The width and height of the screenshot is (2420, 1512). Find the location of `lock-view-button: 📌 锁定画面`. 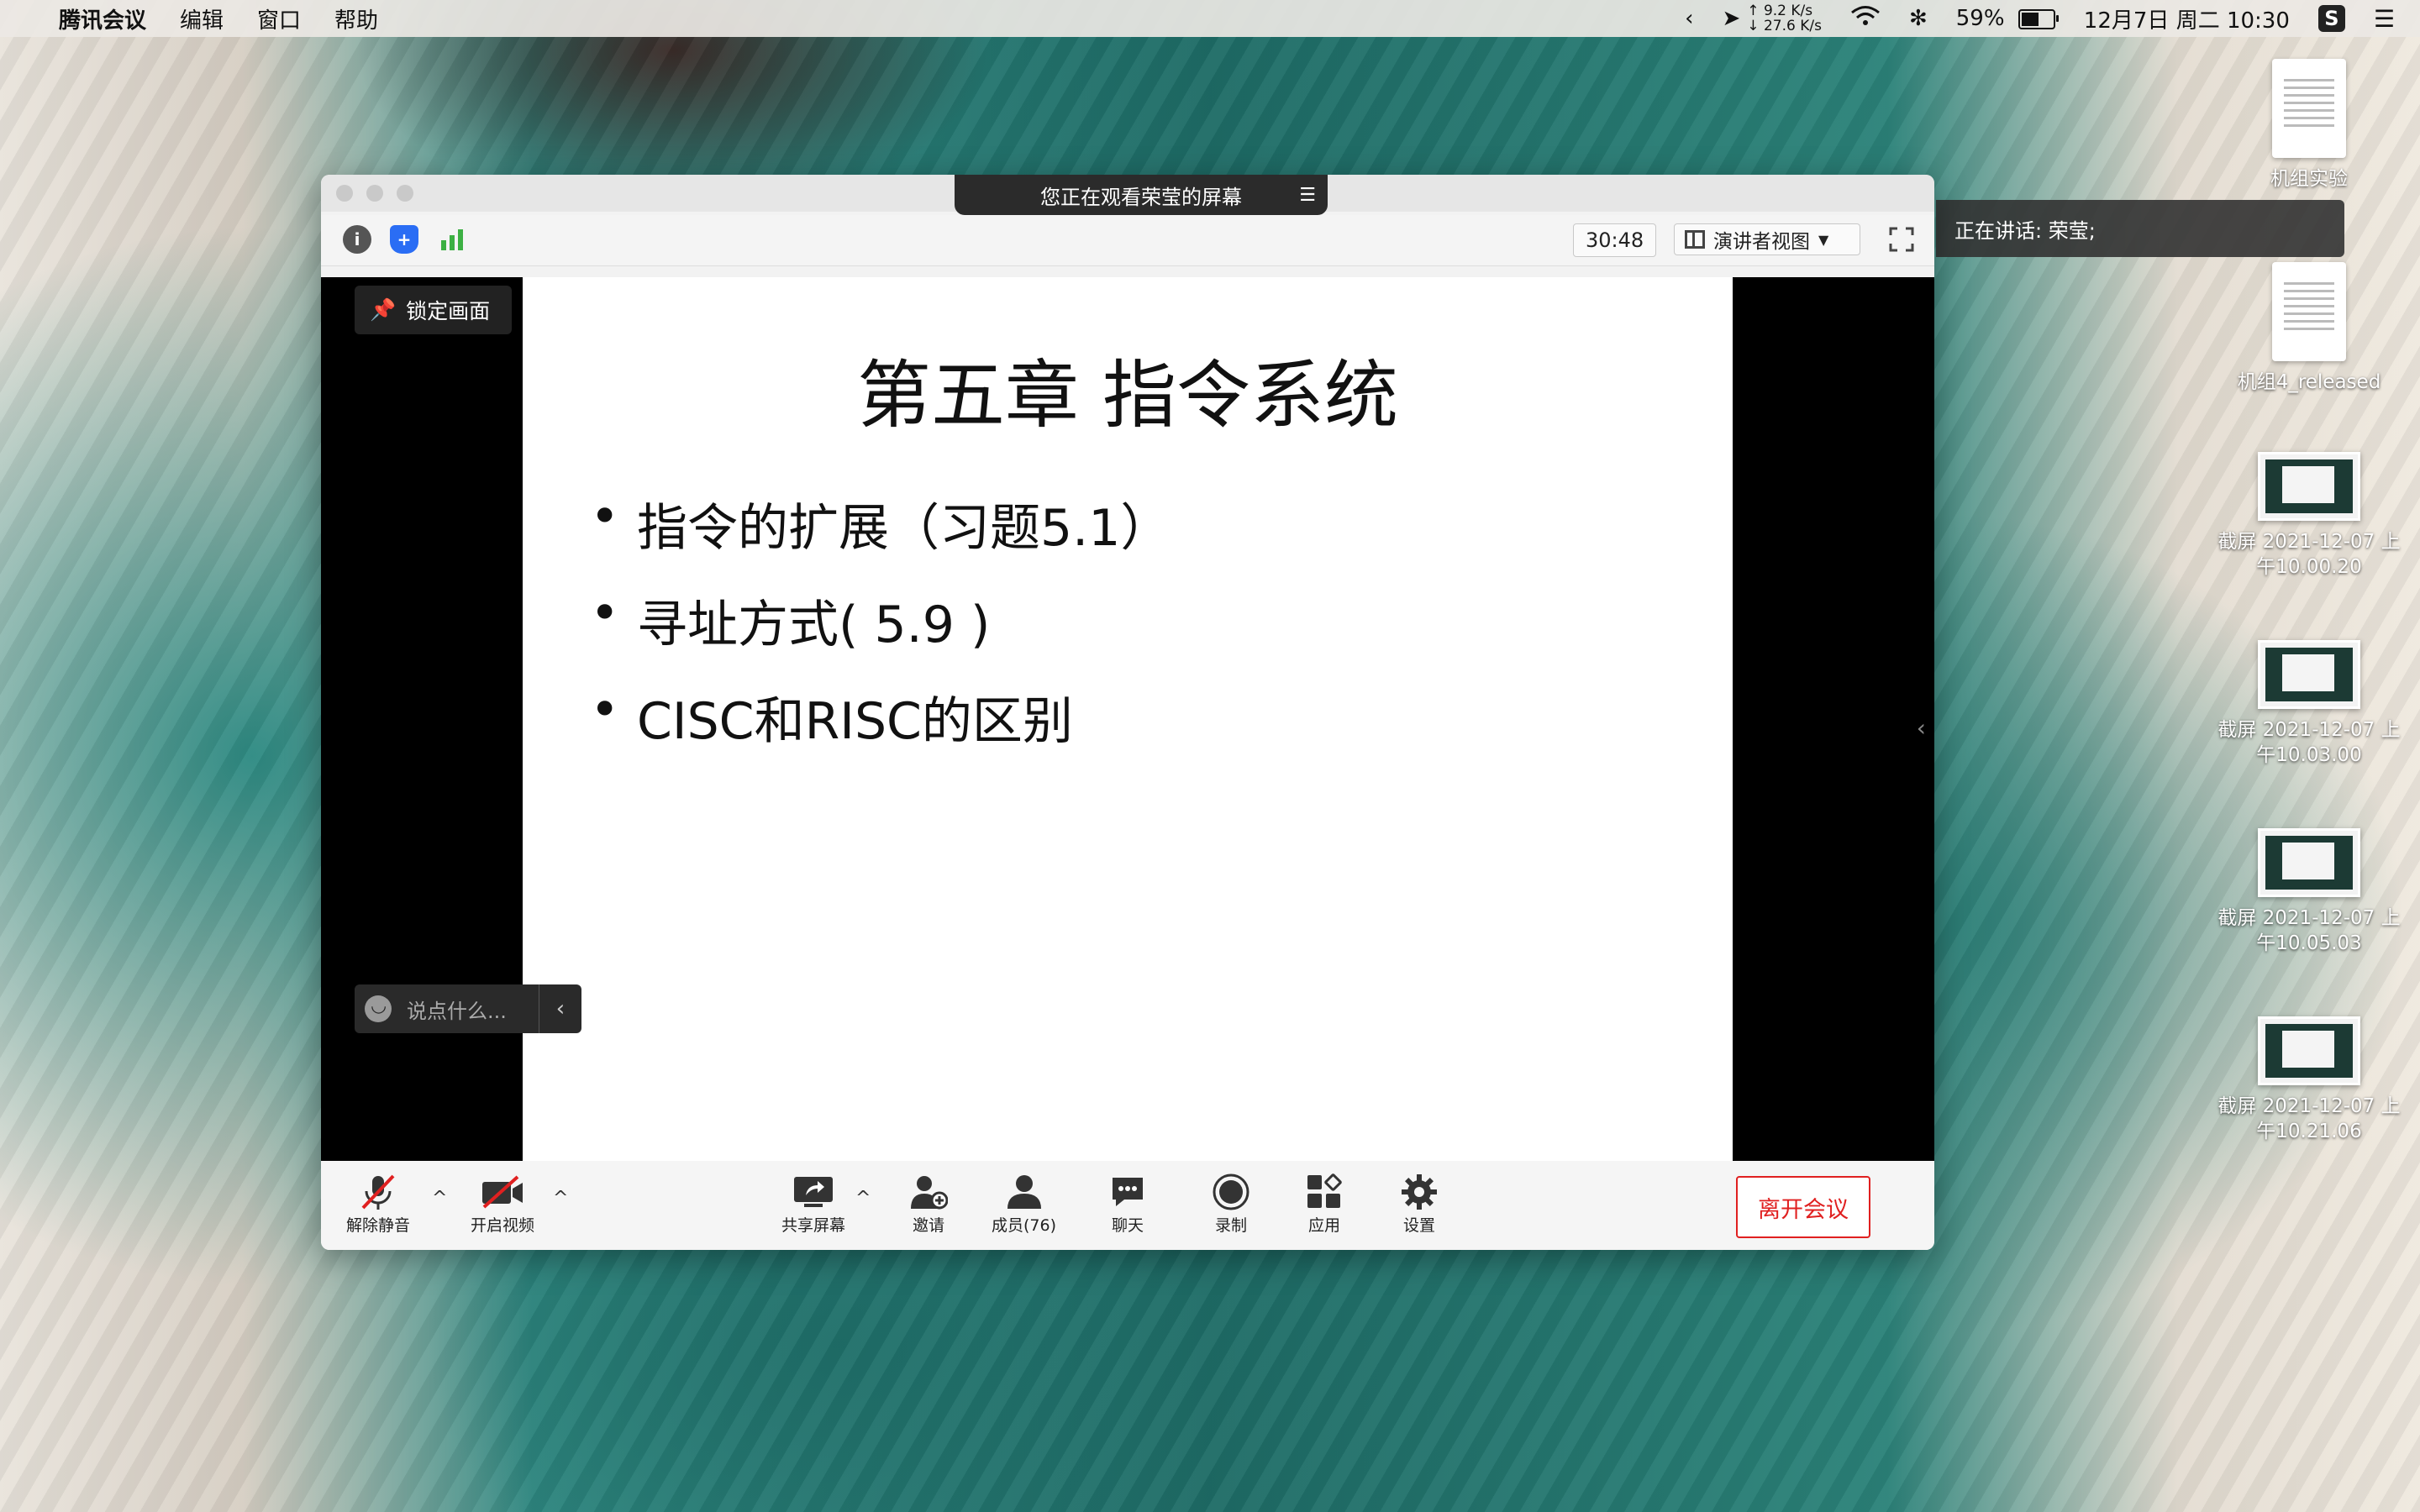

lock-view-button: 📌 锁定画面 is located at coordinates (434, 310).